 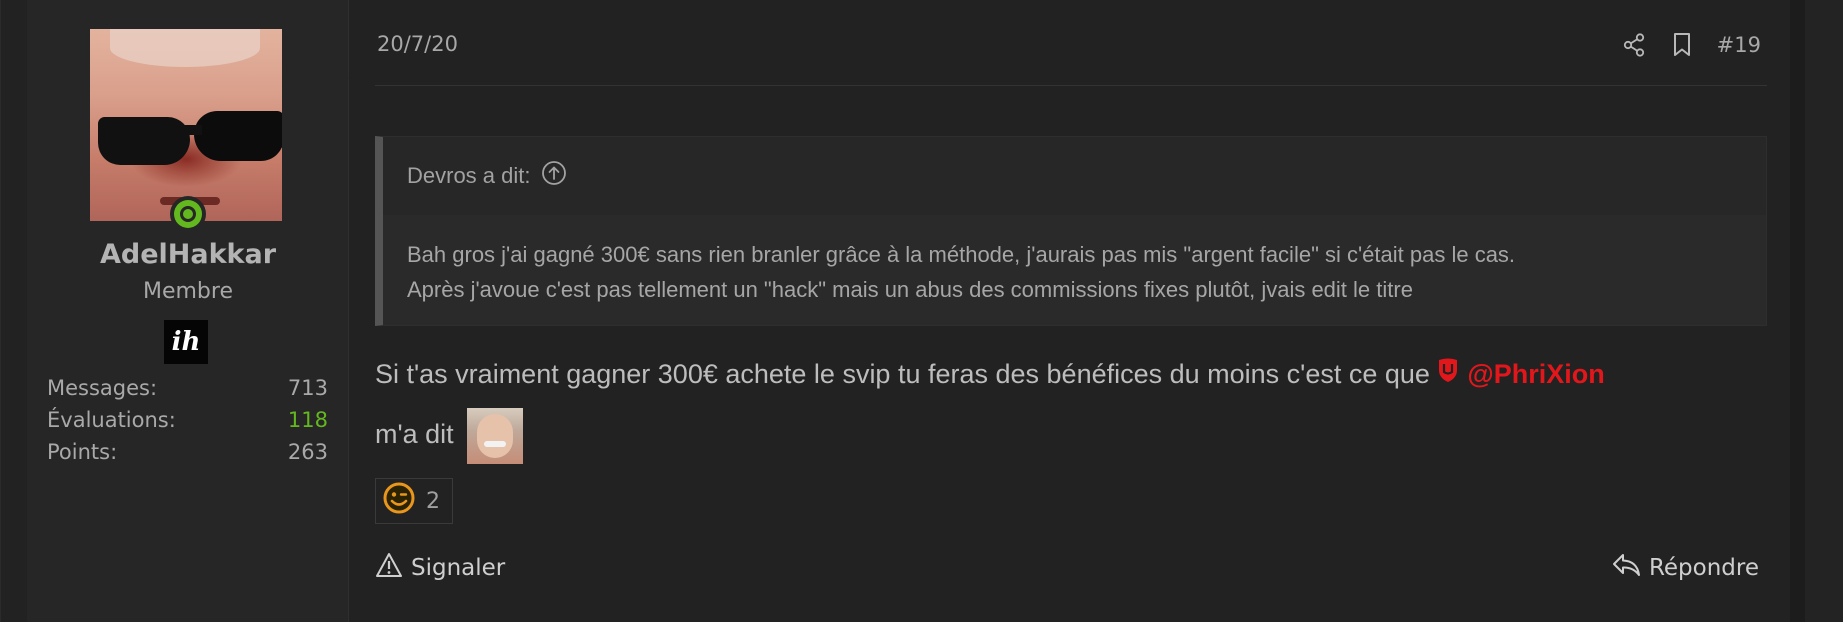 What do you see at coordinates (307, 420) in the screenshot?
I see `stat-value: 118` at bounding box center [307, 420].